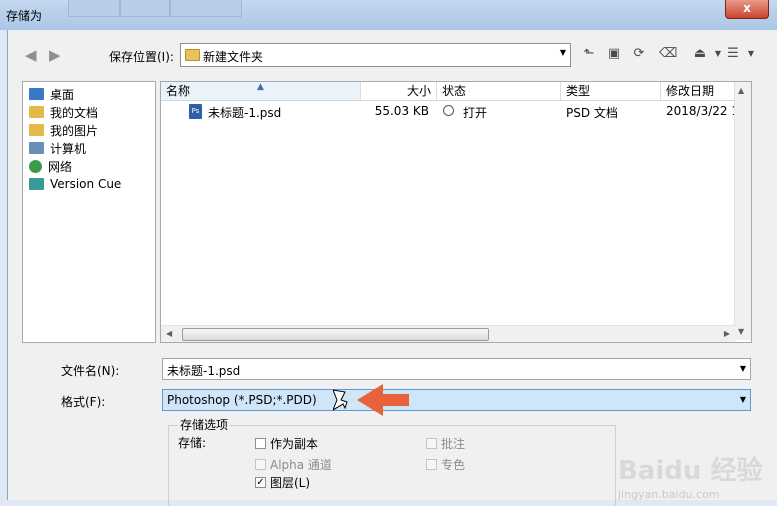 The height and width of the screenshot is (506, 777). I want to click on computer-icon, so click(36, 148).